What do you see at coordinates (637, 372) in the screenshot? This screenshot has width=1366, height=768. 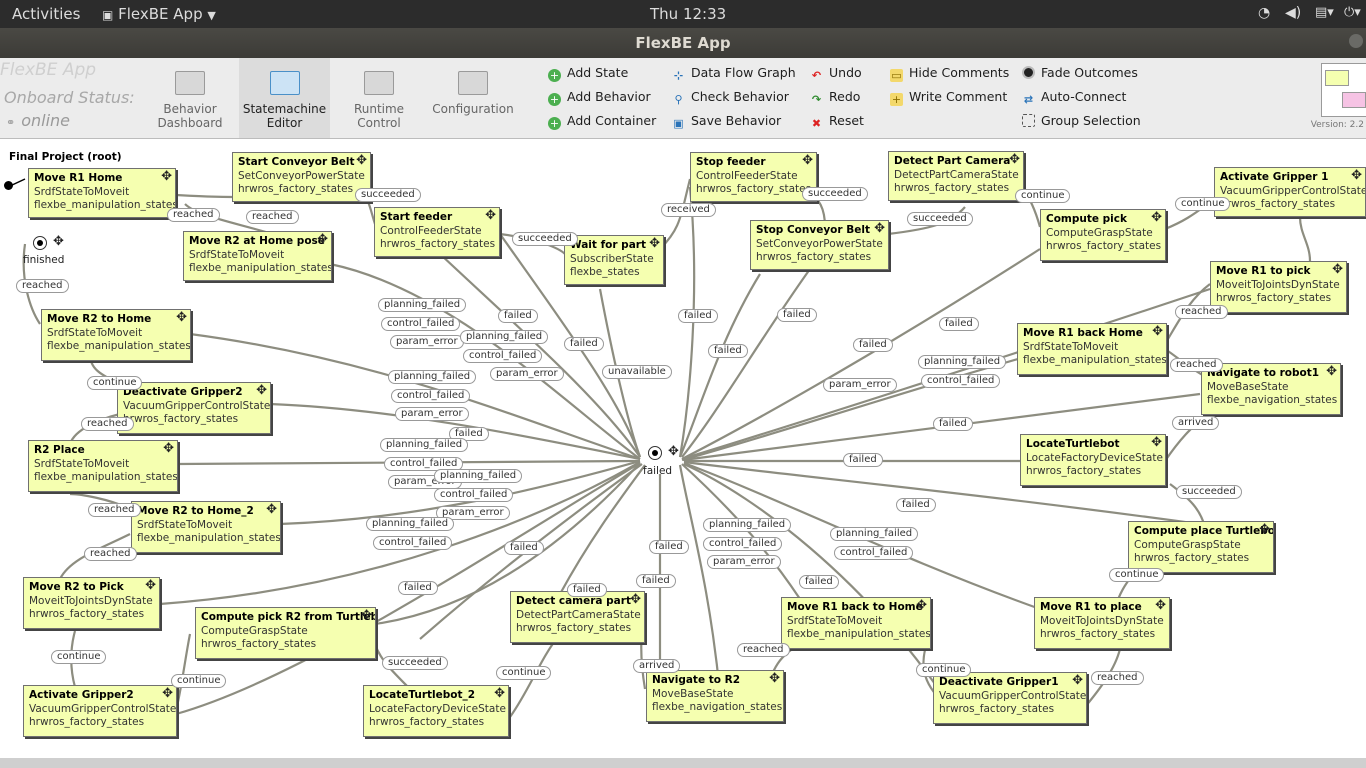 I see `outcome-label: unavailable` at bounding box center [637, 372].